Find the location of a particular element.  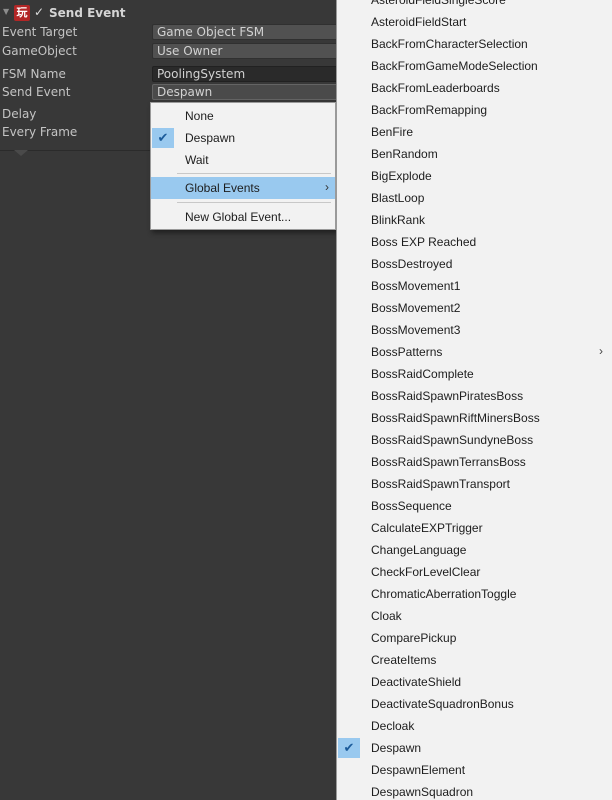

global-event-item: BossRaidSpawnTerransBoss is located at coordinates (474, 462).